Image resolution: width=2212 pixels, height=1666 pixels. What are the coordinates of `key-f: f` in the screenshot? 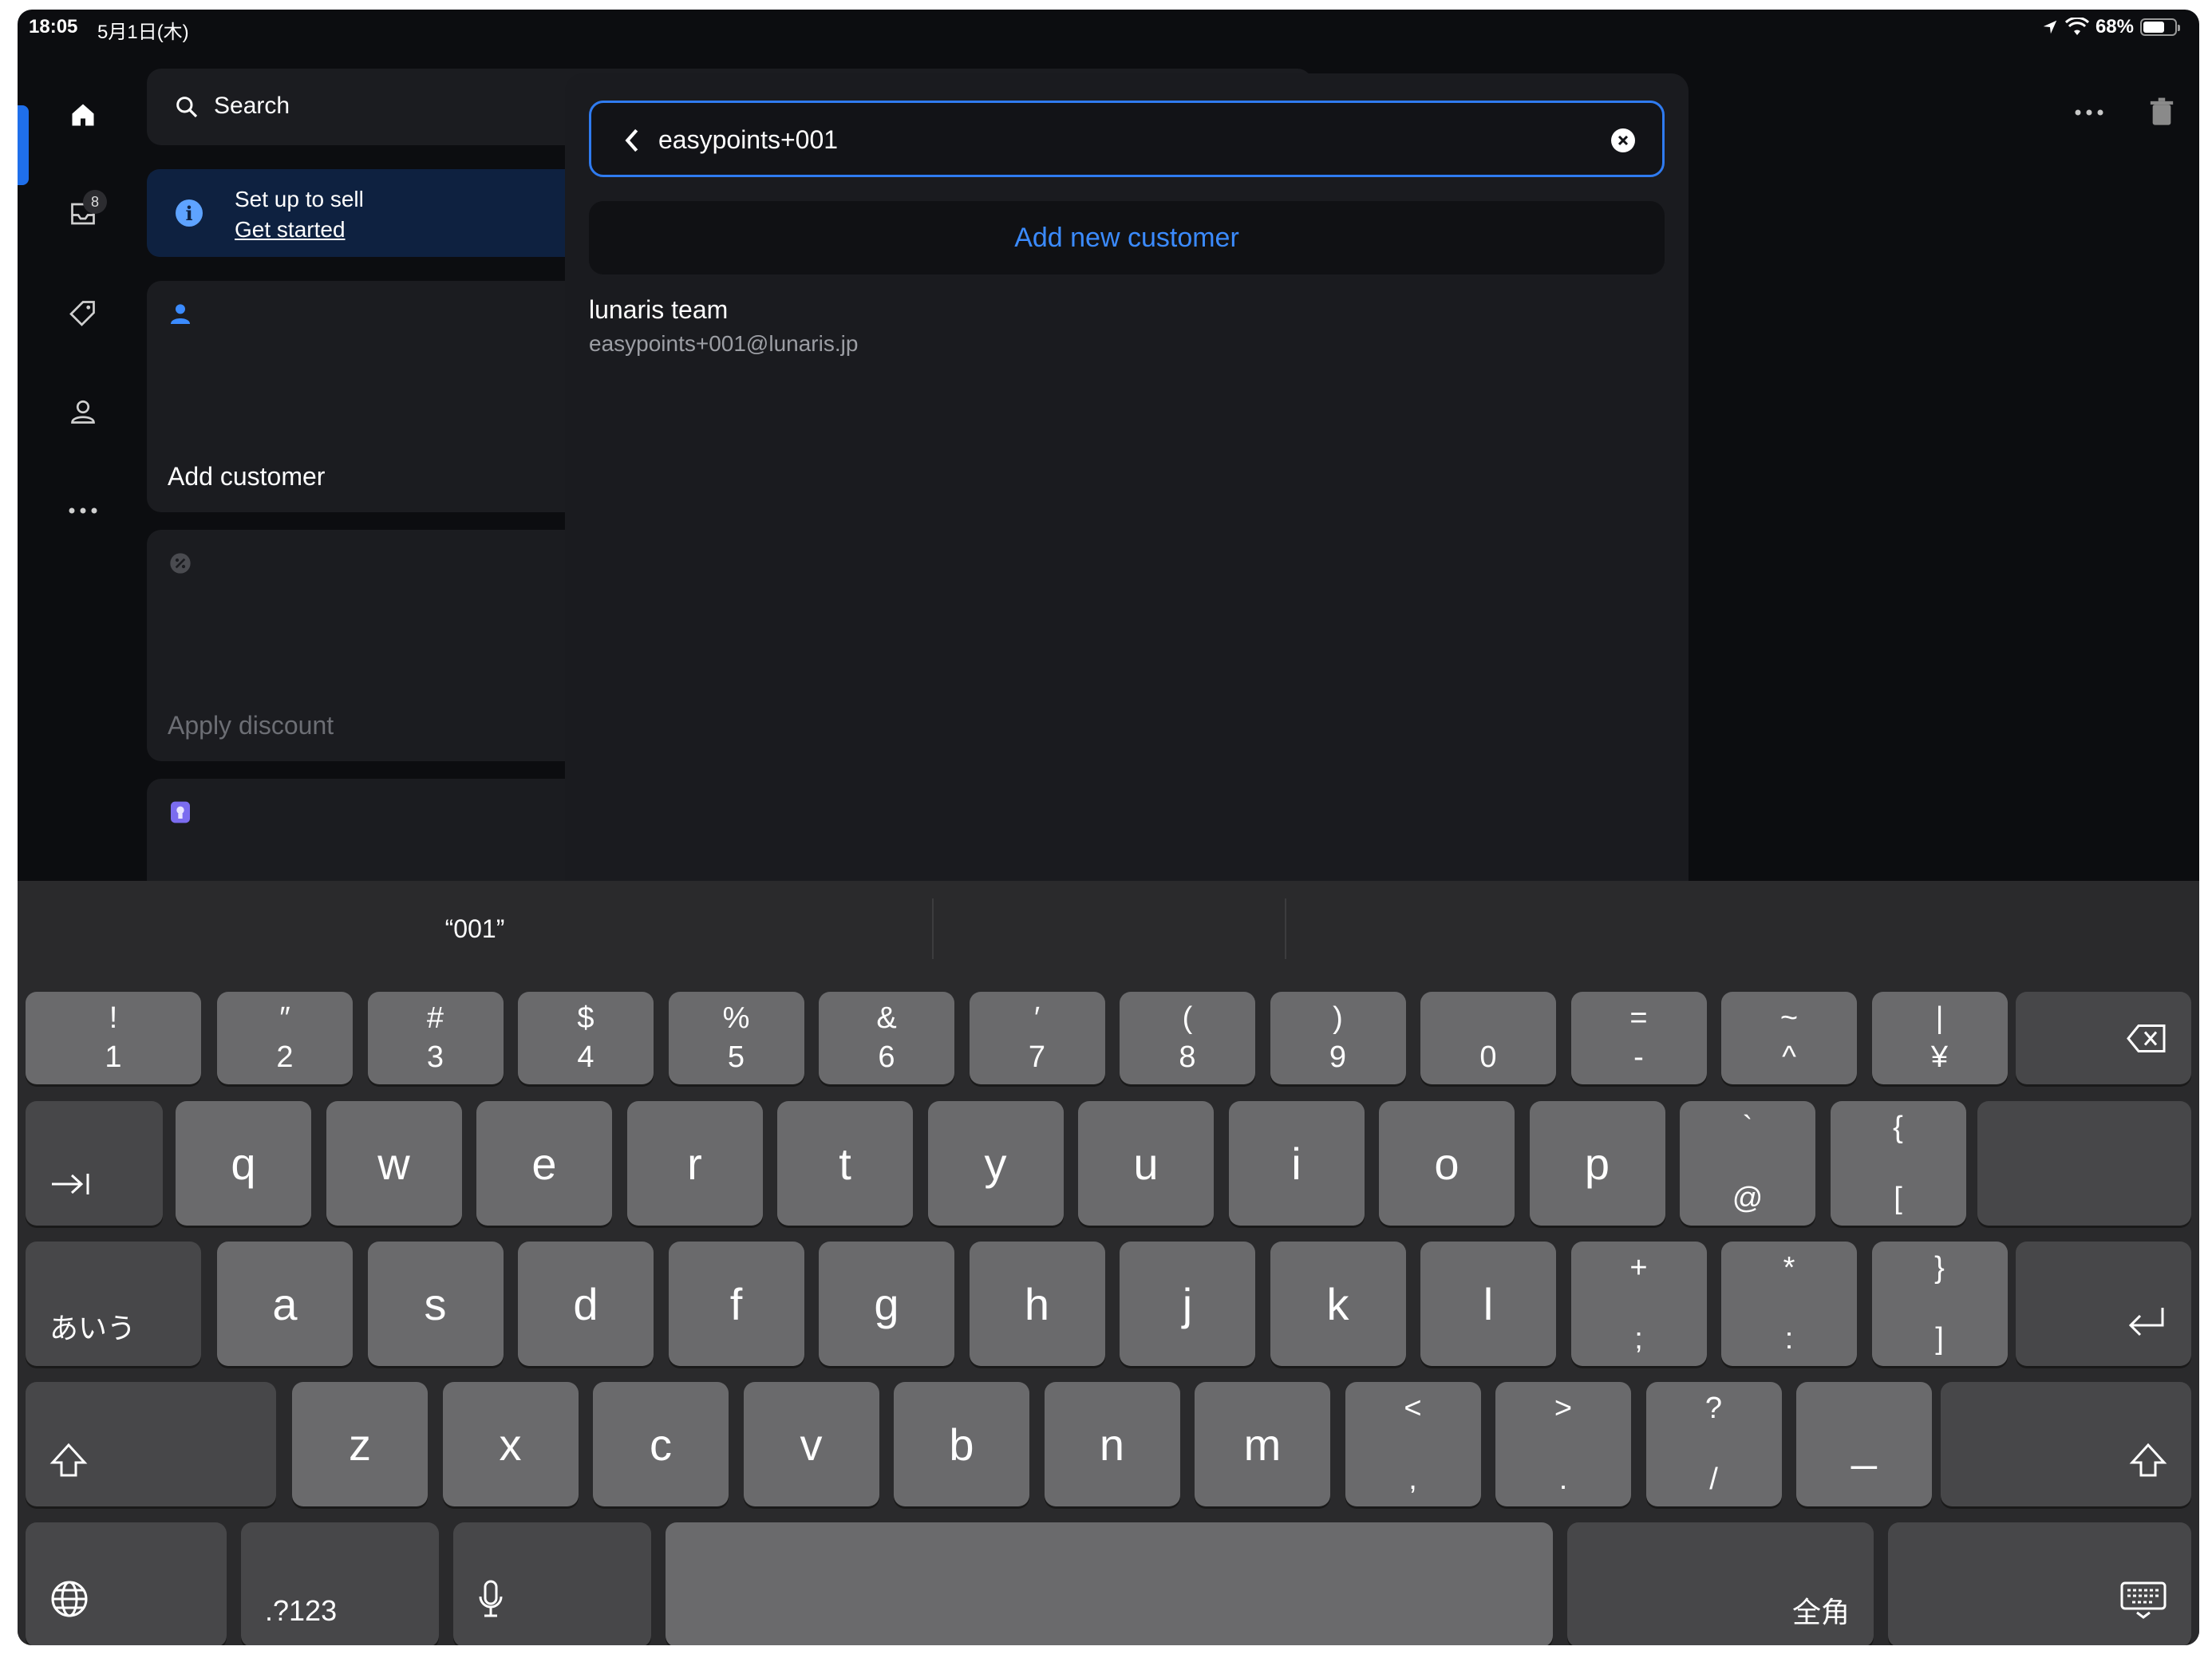 It's located at (736, 1304).